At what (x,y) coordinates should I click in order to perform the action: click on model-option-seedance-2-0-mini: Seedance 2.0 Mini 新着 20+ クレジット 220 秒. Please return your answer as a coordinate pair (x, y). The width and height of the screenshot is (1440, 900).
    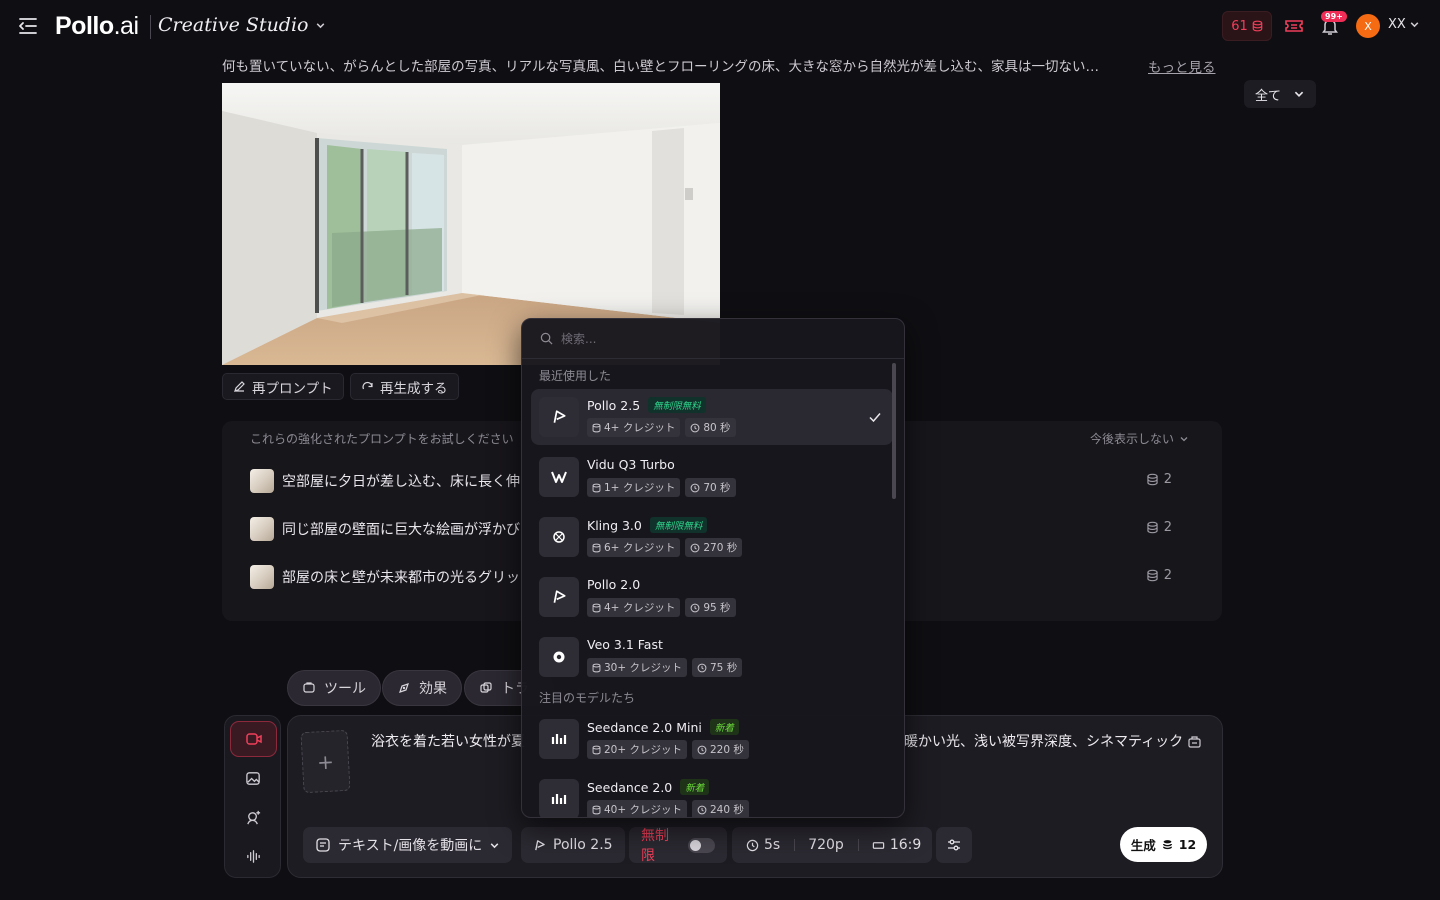
    Looking at the image, I should click on (712, 739).